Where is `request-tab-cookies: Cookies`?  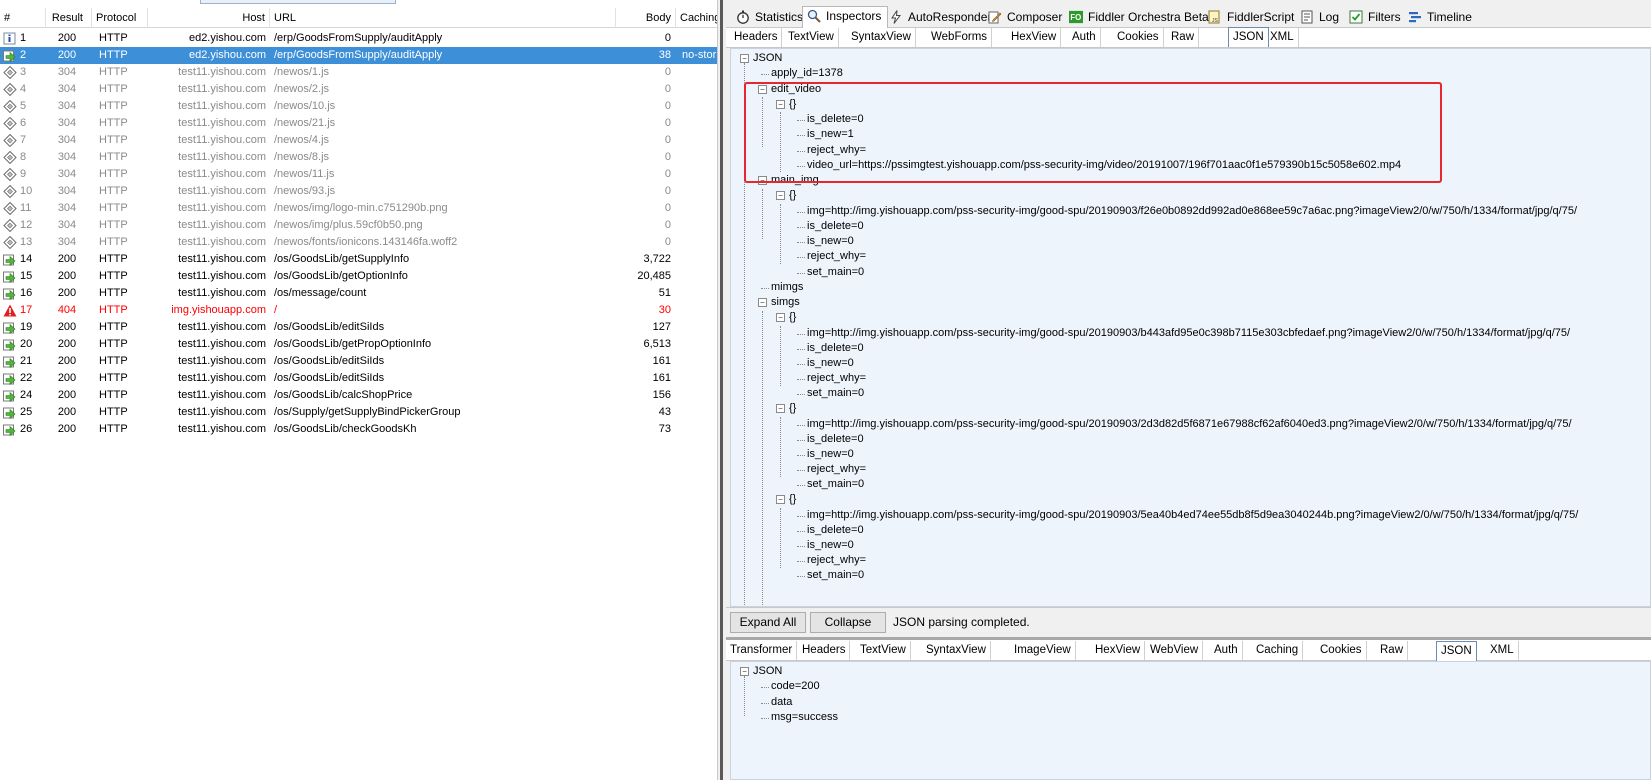 request-tab-cookies: Cookies is located at coordinates (1138, 37).